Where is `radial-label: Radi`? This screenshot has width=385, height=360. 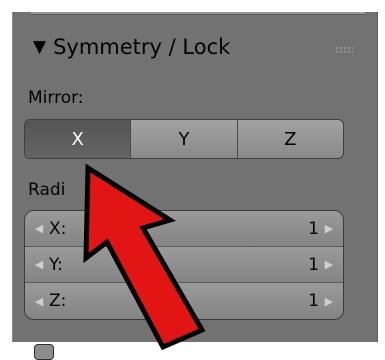
radial-label: Radi is located at coordinates (47, 190).